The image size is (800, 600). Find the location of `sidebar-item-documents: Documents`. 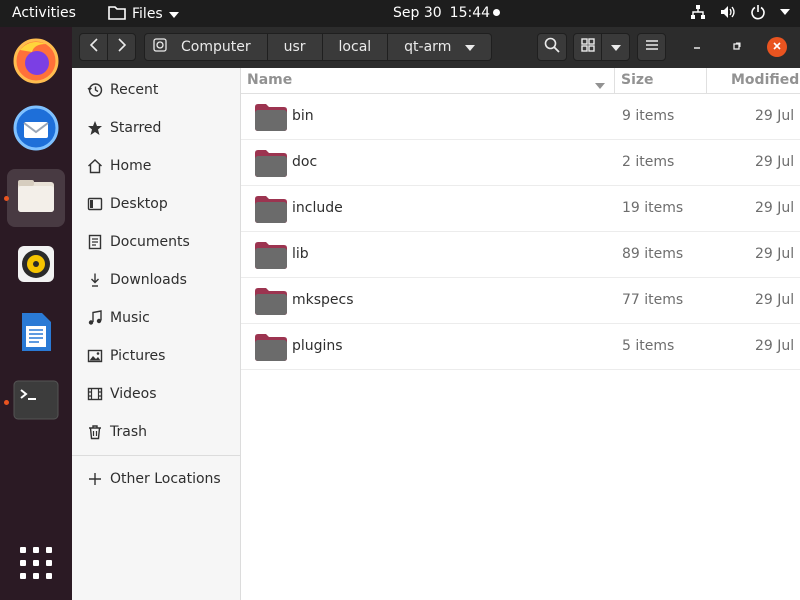

sidebar-item-documents: Documents is located at coordinates (156, 242).